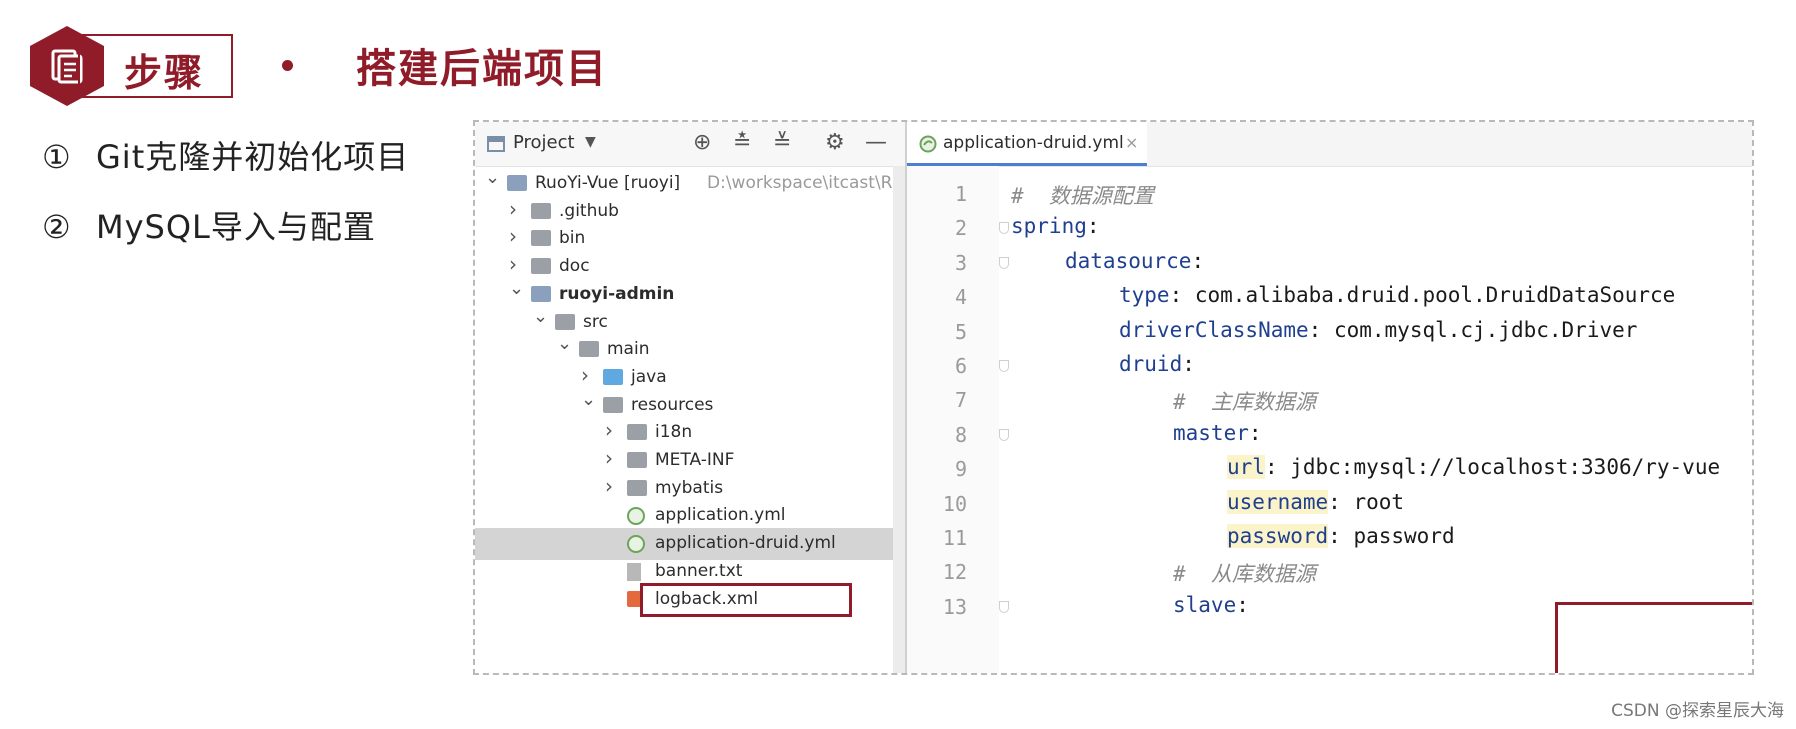 The height and width of the screenshot is (729, 1796). I want to click on tree-item-label: ruoyi-admin, so click(617, 293).